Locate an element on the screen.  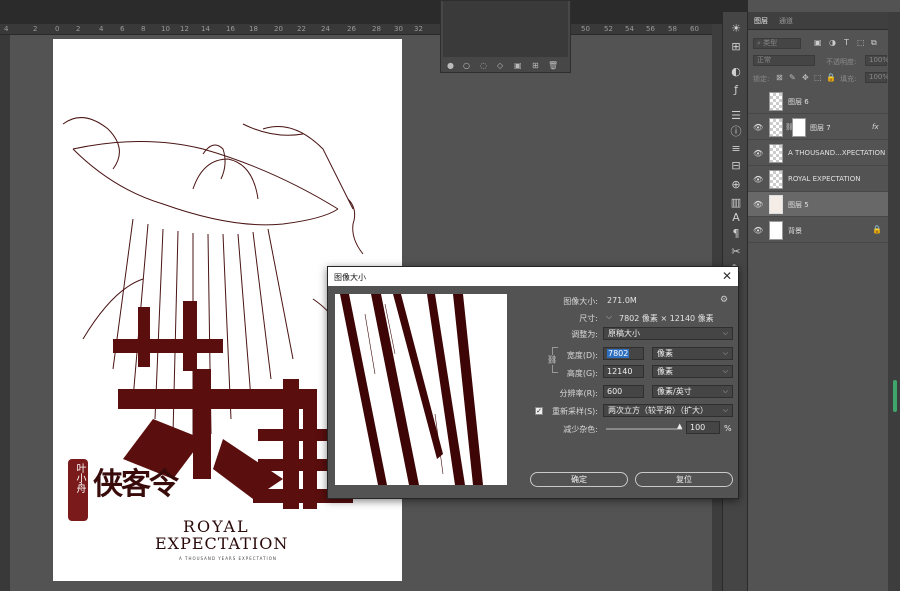
height-input: 12140 is located at coordinates (623, 371).